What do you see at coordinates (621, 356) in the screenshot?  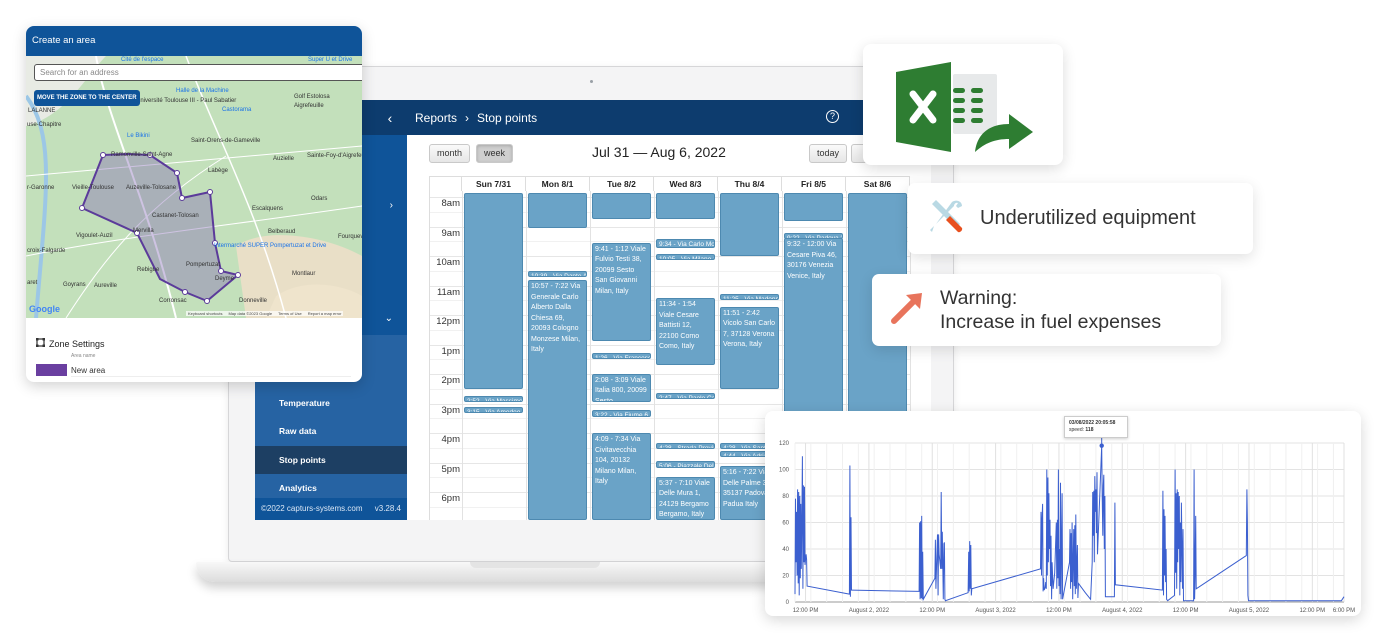 I see `calendar-event: 1:26 - Via Francesco` at bounding box center [621, 356].